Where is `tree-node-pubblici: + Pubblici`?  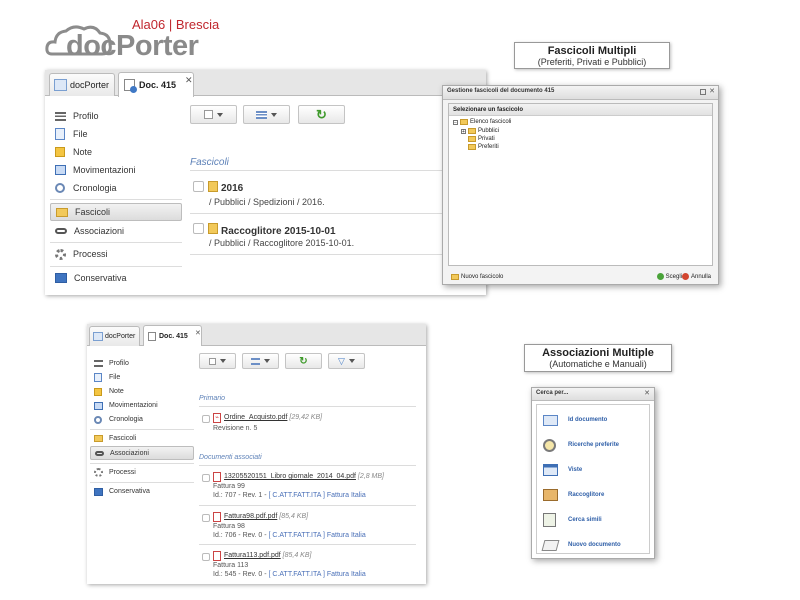
tree-node-pubblici: + Pubblici is located at coordinates (480, 131).